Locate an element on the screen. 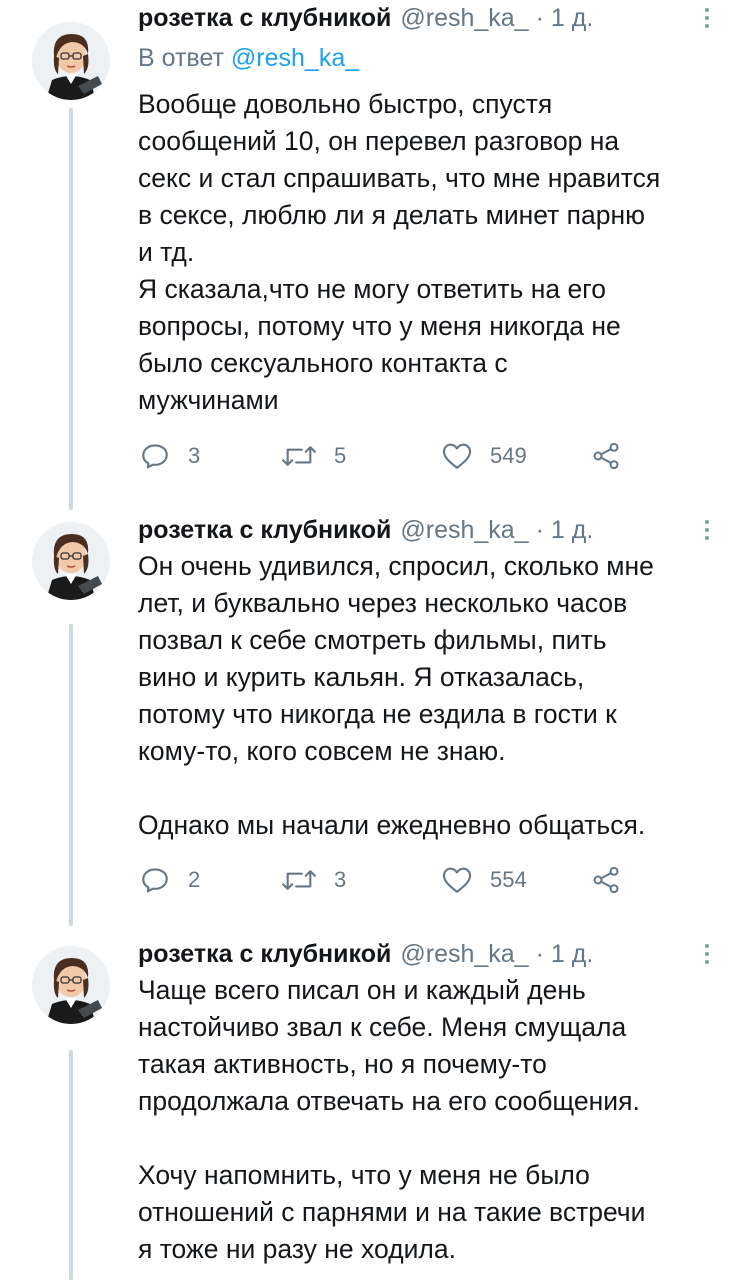 The width and height of the screenshot is (742, 1280). retweet-count: 3 is located at coordinates (340, 879).